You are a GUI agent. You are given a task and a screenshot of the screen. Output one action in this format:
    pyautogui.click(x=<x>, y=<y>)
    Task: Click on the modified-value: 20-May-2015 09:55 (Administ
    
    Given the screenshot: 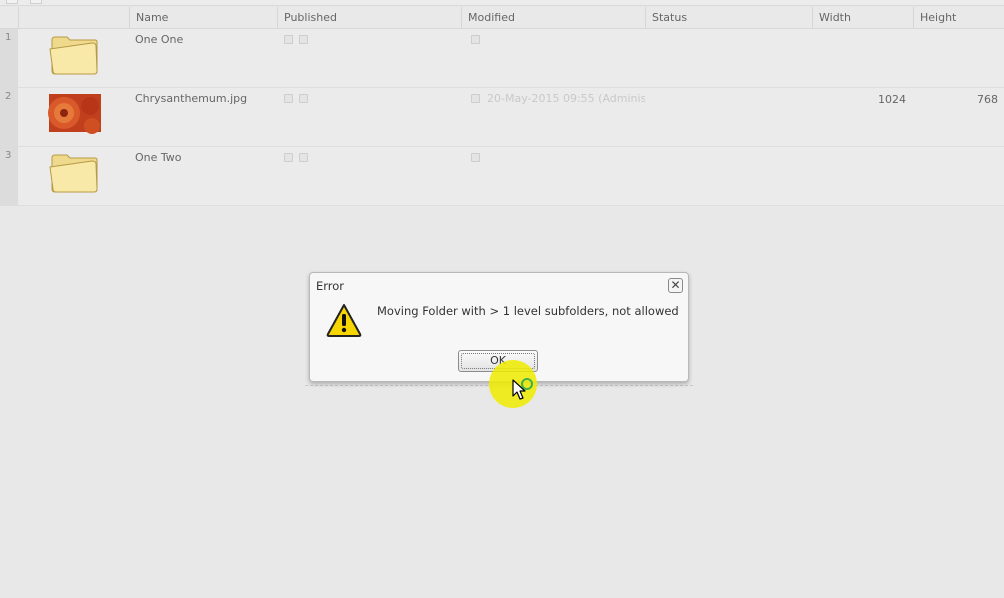 What is the action you would take?
    pyautogui.click(x=566, y=98)
    